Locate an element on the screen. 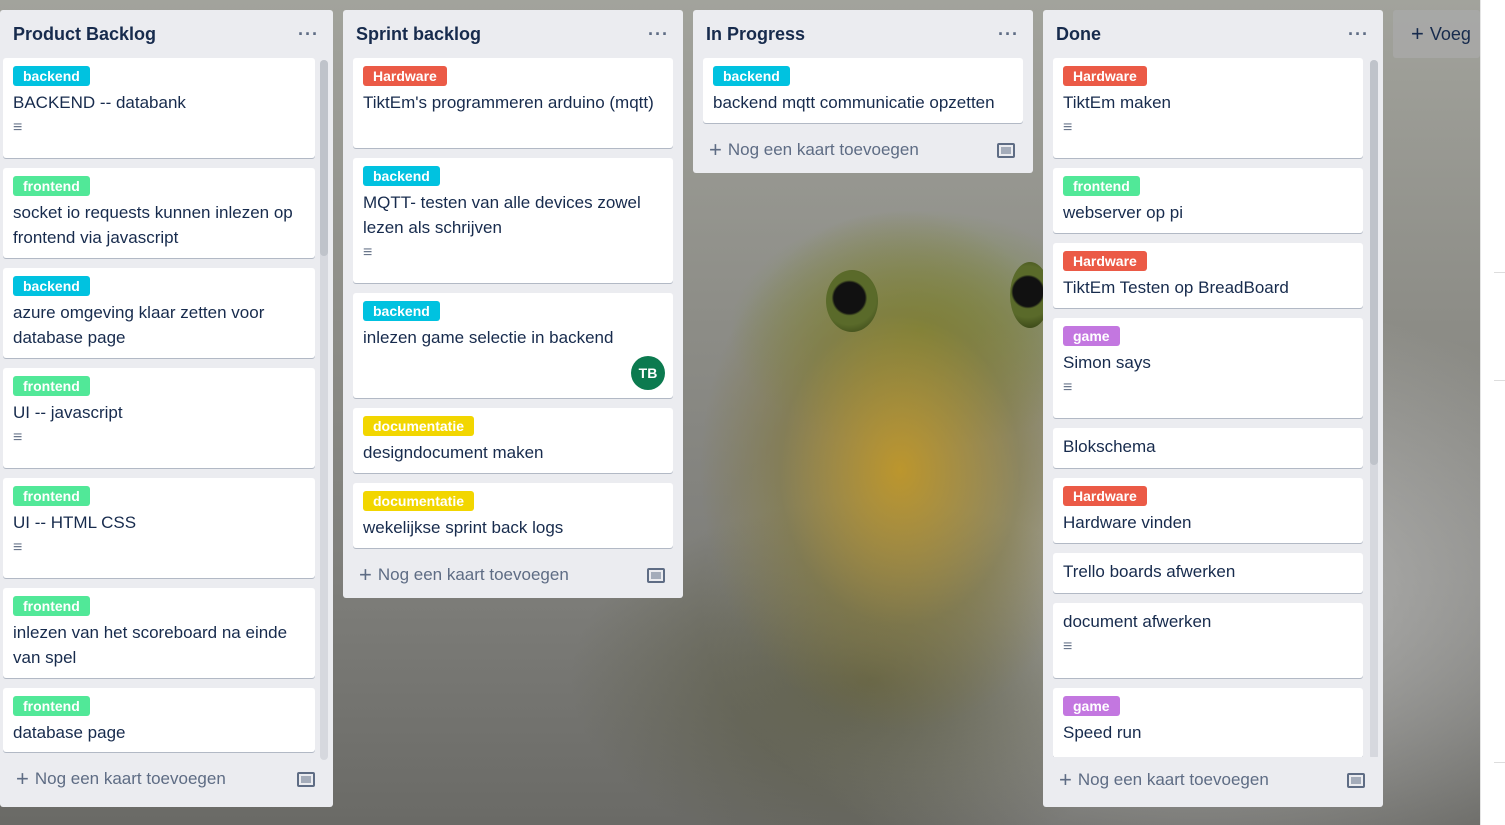 The width and height of the screenshot is (1505, 825). list-header: In Progress ··· is located at coordinates (863, 34).